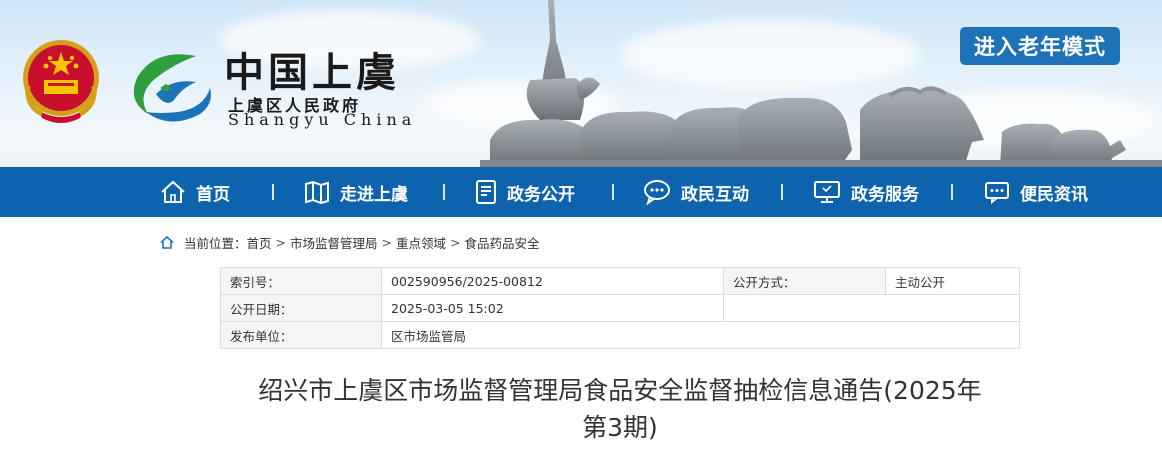 The image size is (1162, 455). Describe the element at coordinates (620, 409) in the screenshot. I see `document-title: 绍兴市上虞区市场监督管理局食品安全监督抽检信息通告(2025年 第3期)` at that location.